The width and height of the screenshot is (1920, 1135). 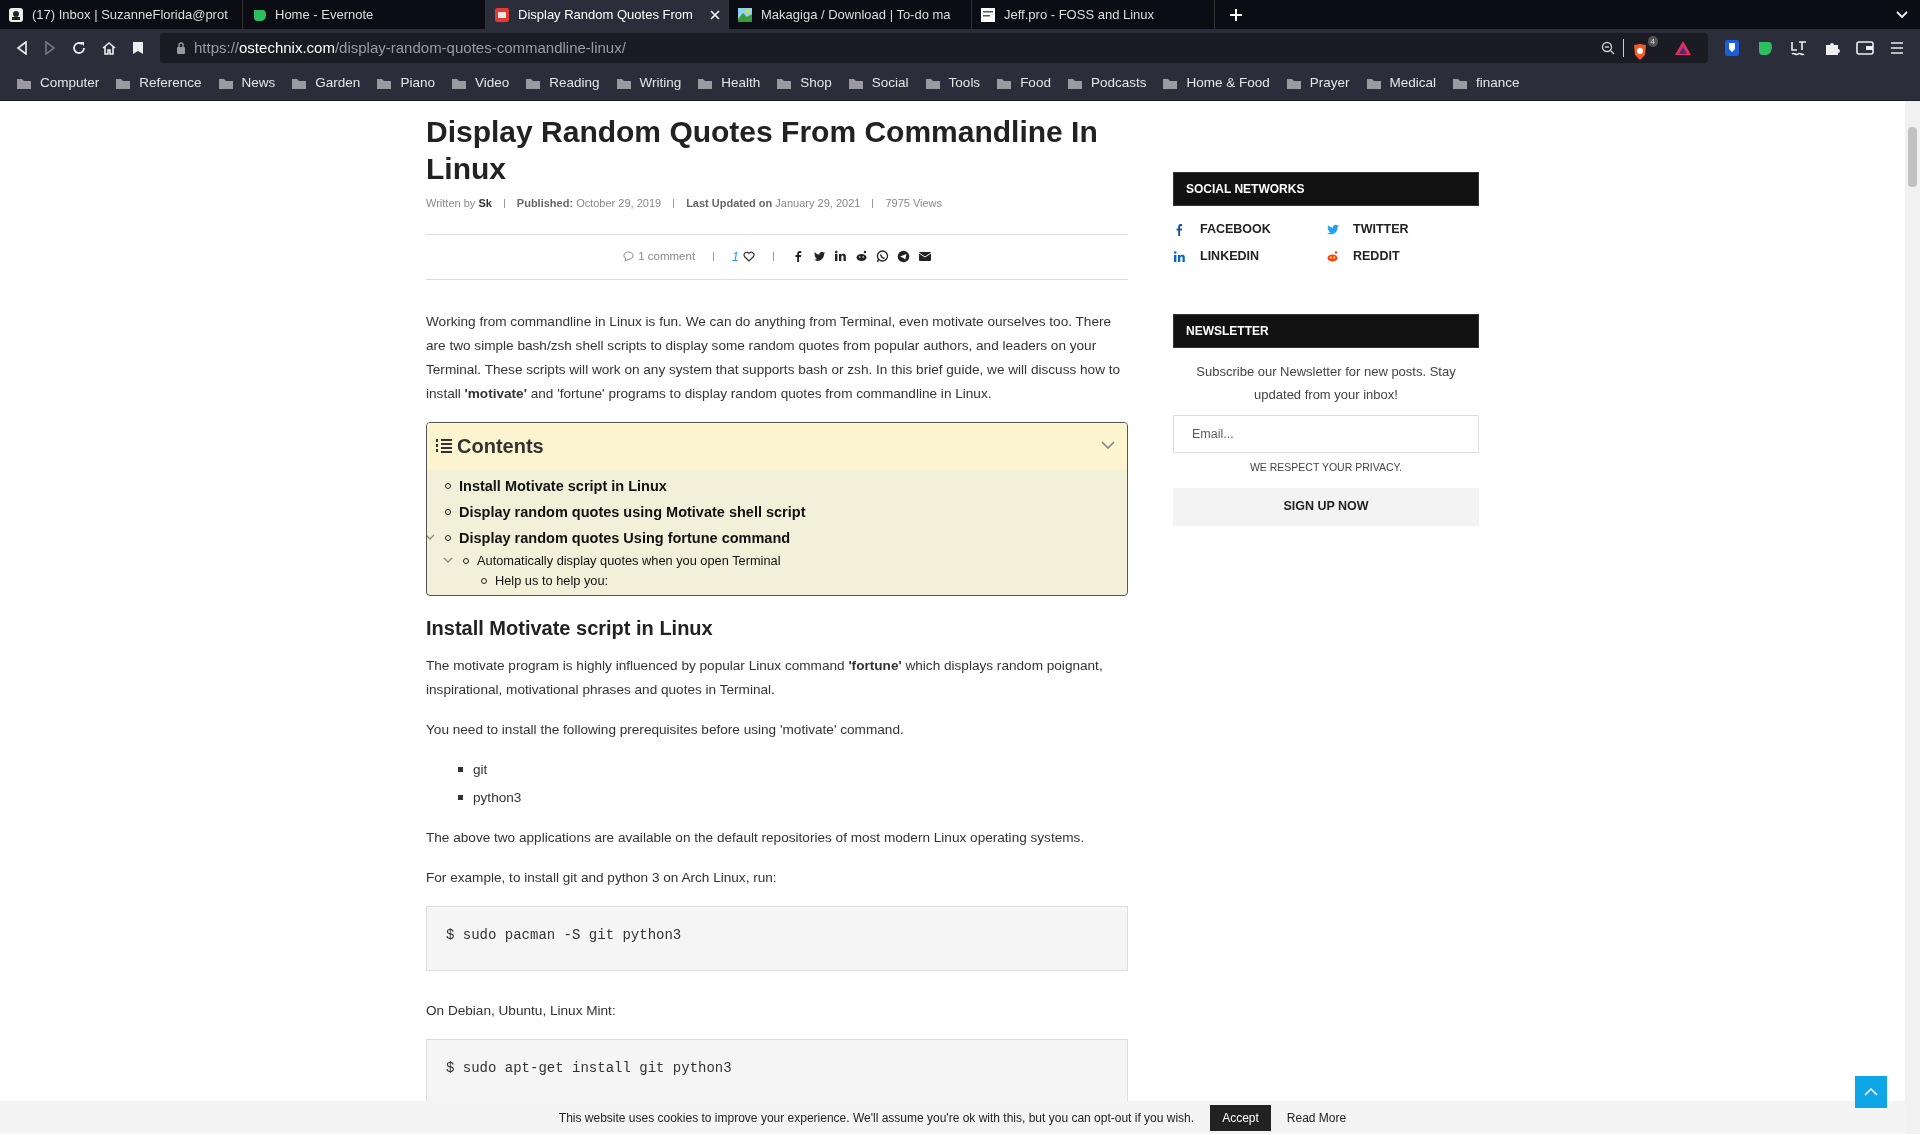 What do you see at coordinates (246, 83) in the screenshot?
I see `bookmark-folder: News` at bounding box center [246, 83].